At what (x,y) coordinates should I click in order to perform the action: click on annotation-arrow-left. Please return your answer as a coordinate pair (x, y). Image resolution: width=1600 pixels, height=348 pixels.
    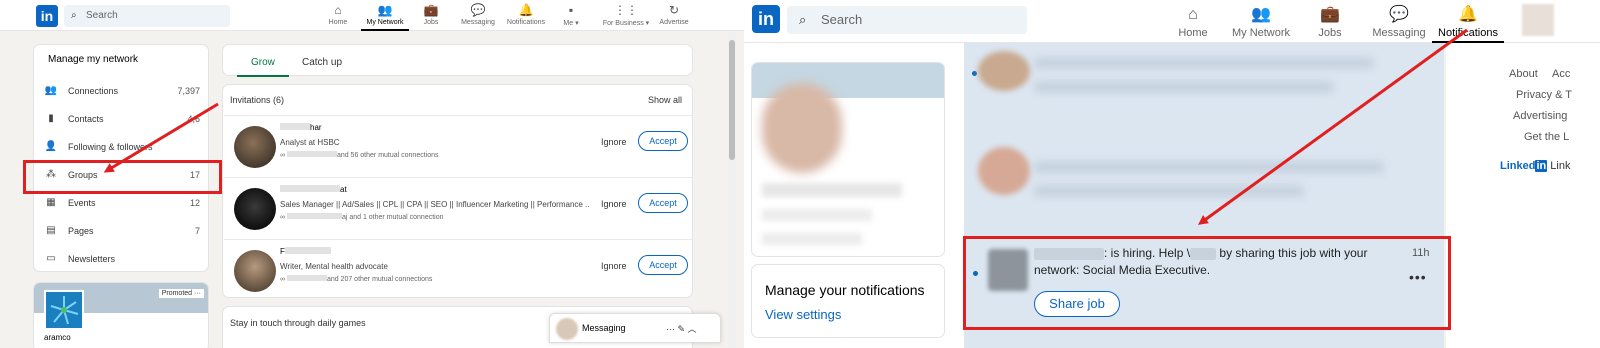
    Looking at the image, I should click on (161, 137).